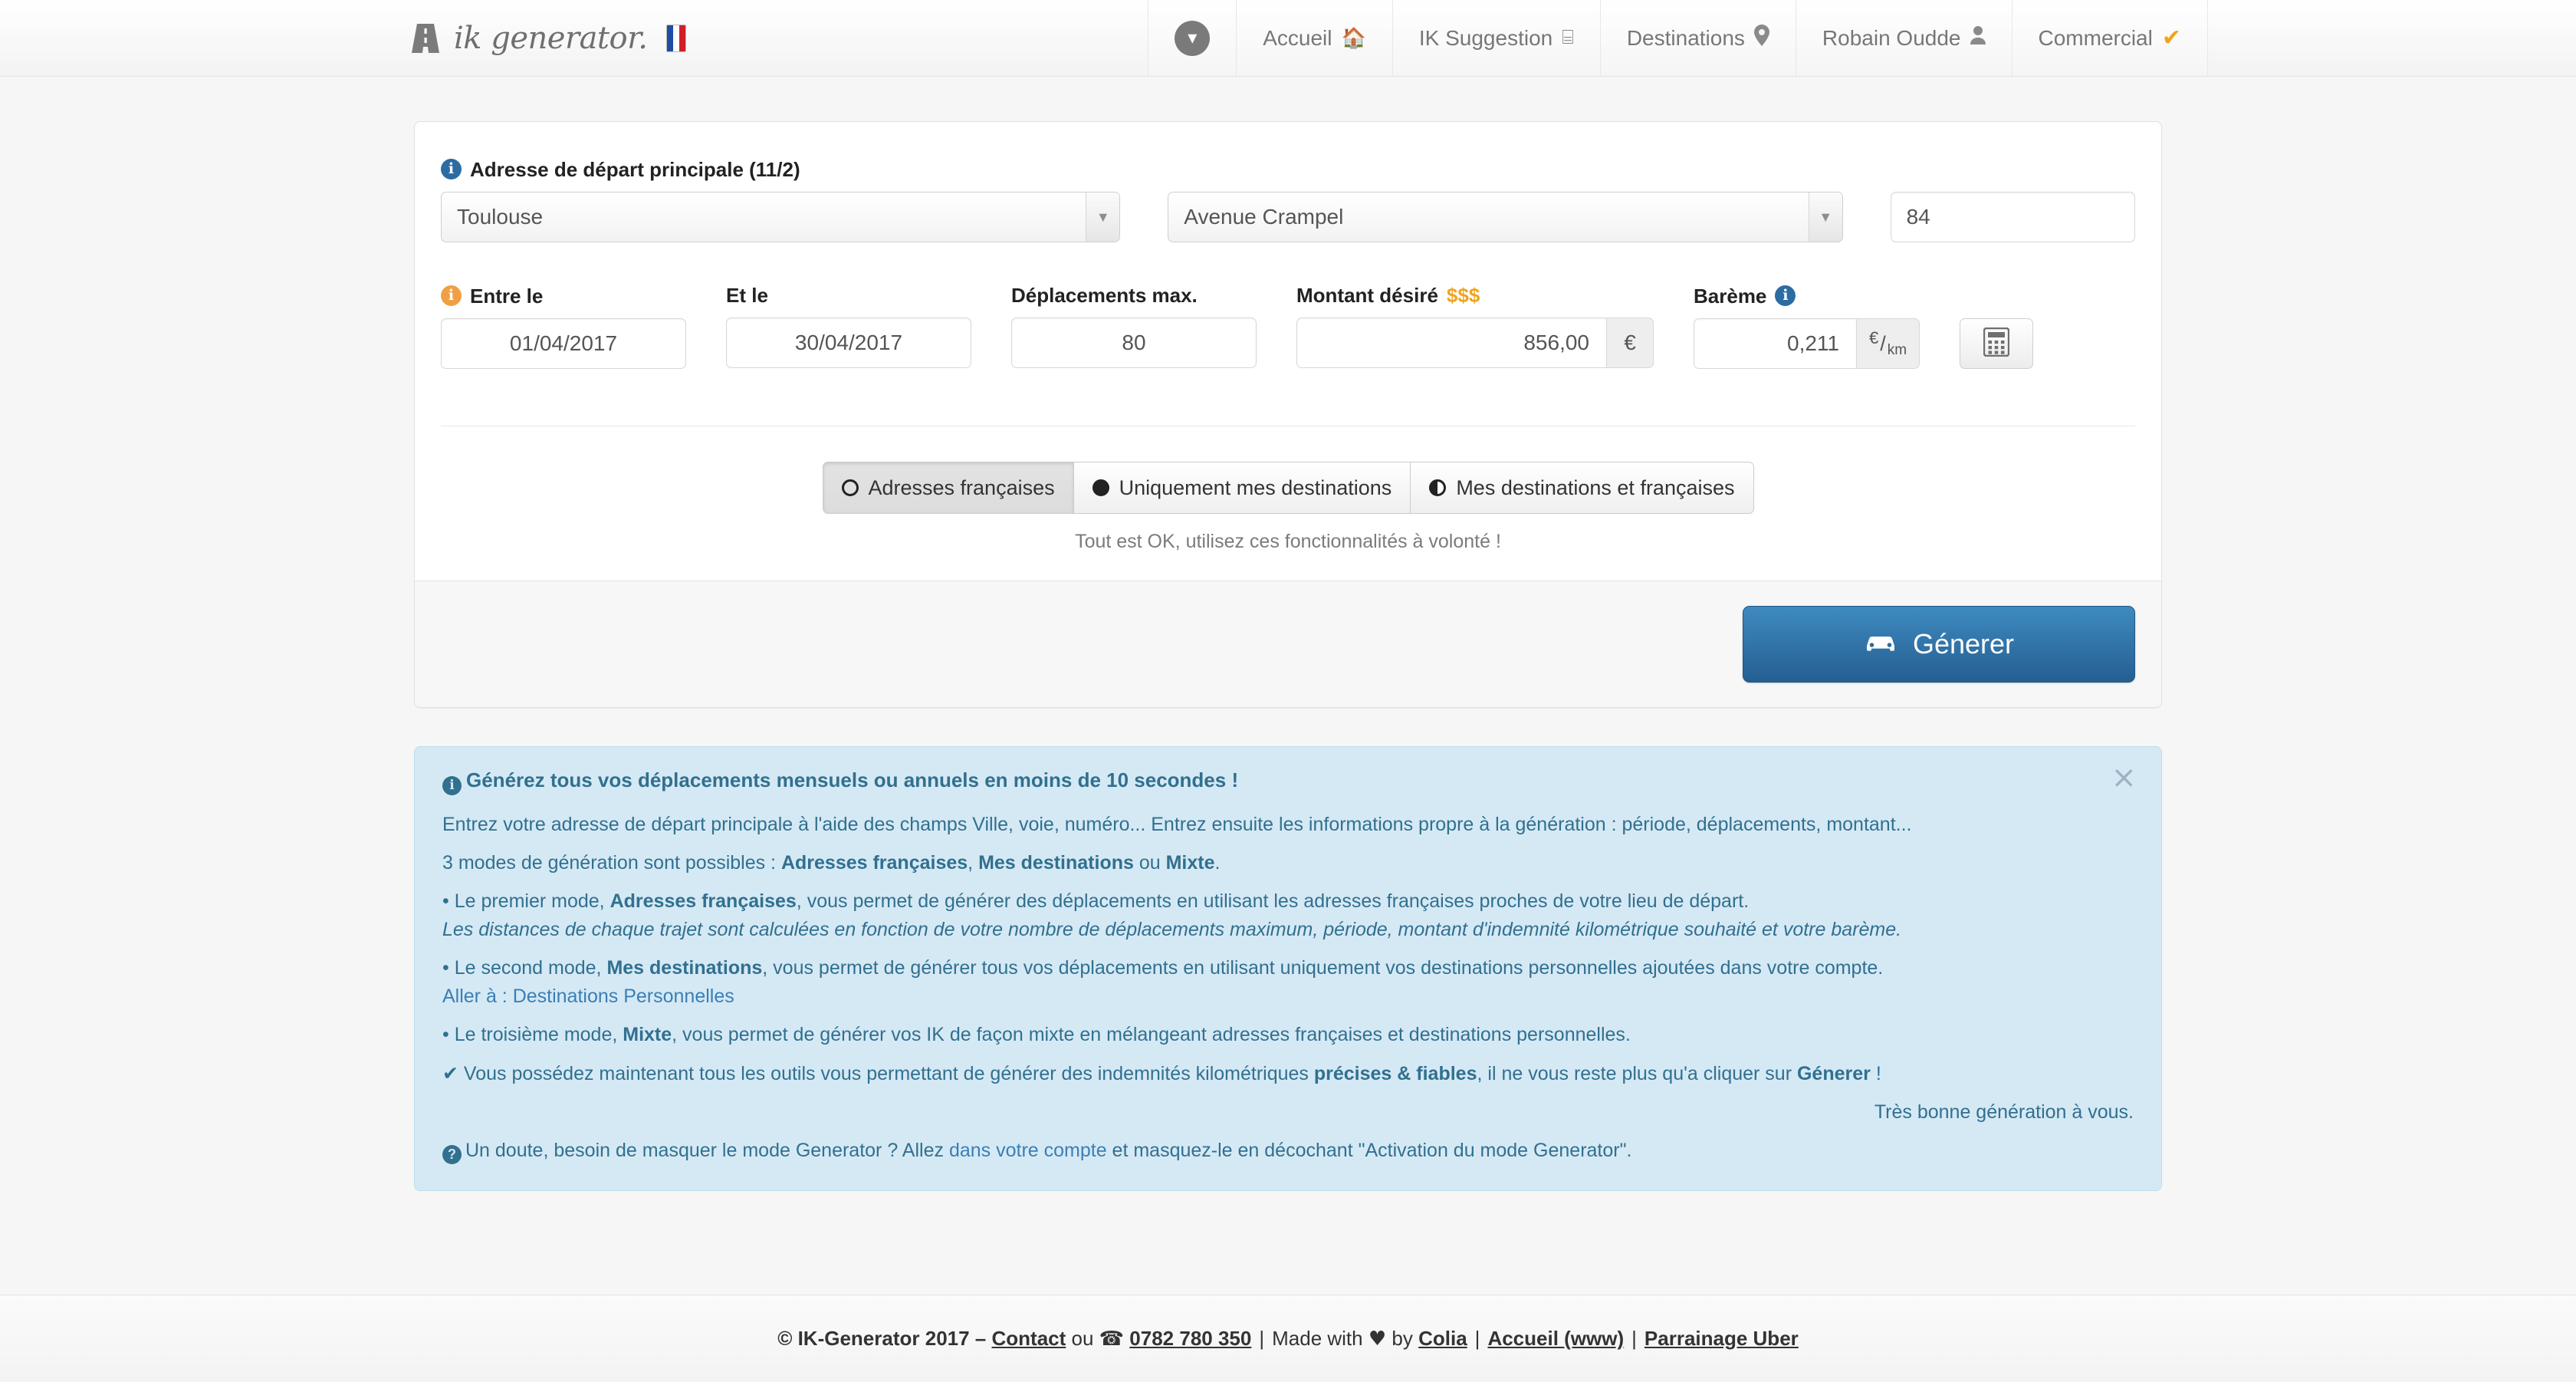 This screenshot has height=1382, width=2576. What do you see at coordinates (1378, 1339) in the screenshot?
I see `heart-icon: ♥` at bounding box center [1378, 1339].